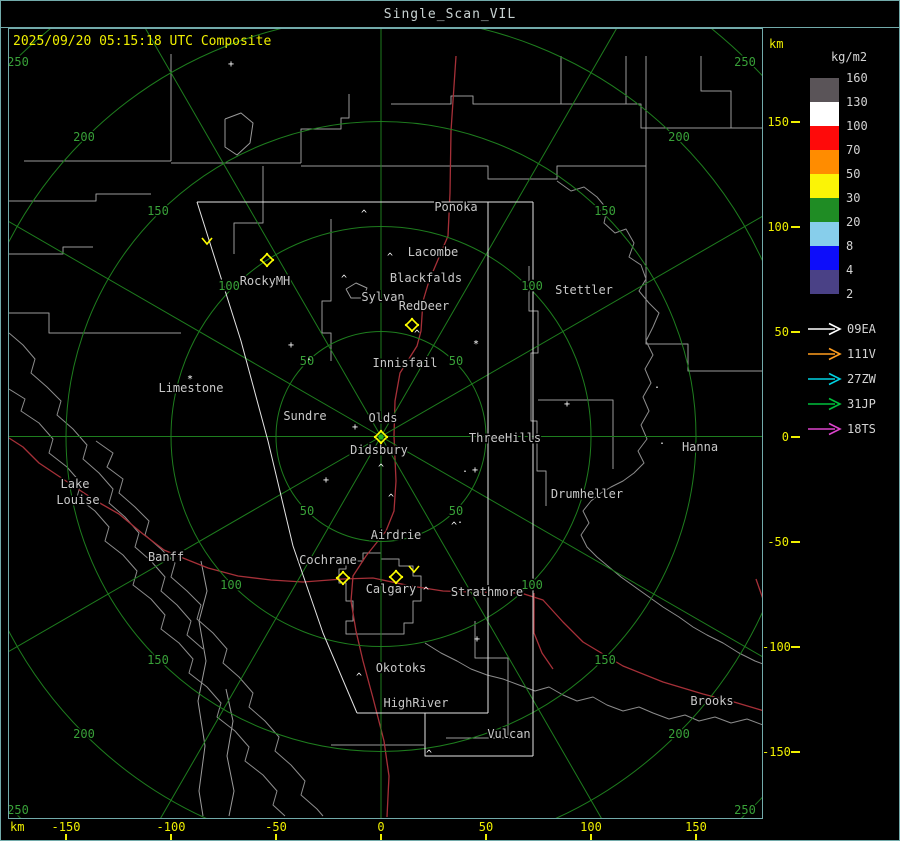  I want to click on track-id-label: 09EA, so click(861, 329).